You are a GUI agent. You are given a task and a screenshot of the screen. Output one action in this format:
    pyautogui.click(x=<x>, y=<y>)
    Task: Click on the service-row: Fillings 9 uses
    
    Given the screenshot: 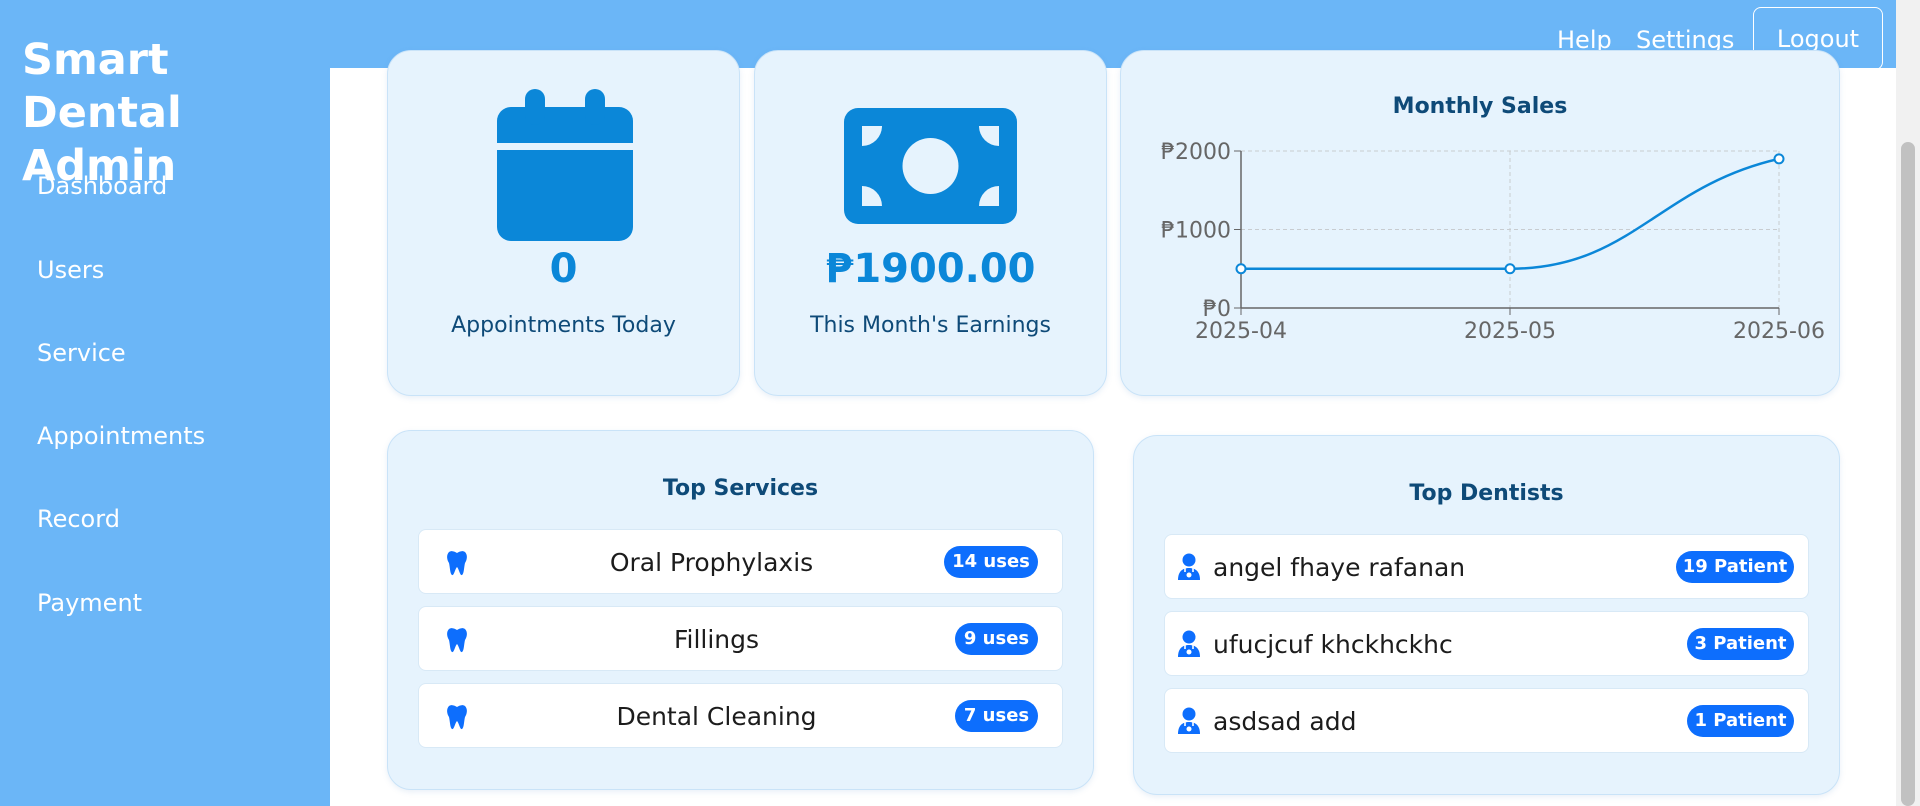 What is the action you would take?
    pyautogui.click(x=740, y=638)
    